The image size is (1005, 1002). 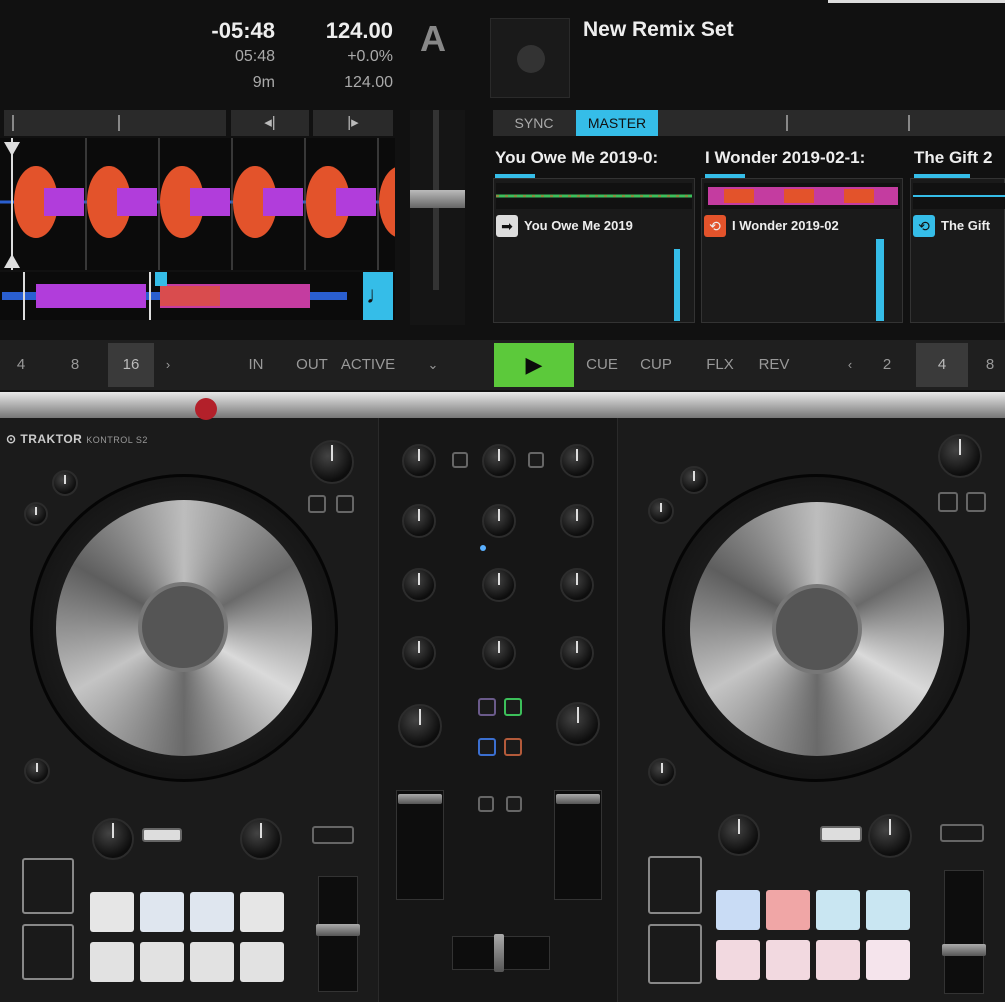 What do you see at coordinates (656, 365) in the screenshot?
I see `cup-button: CUP` at bounding box center [656, 365].